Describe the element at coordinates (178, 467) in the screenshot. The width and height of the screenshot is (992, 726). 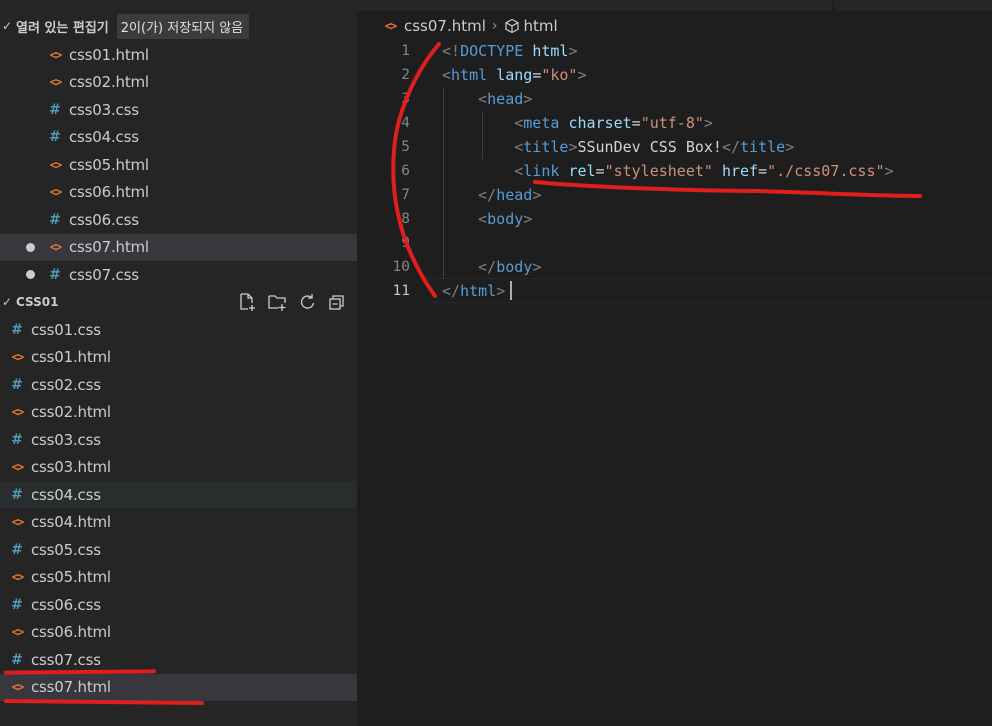
I see `explorer-file-item: <> css03.html` at that location.